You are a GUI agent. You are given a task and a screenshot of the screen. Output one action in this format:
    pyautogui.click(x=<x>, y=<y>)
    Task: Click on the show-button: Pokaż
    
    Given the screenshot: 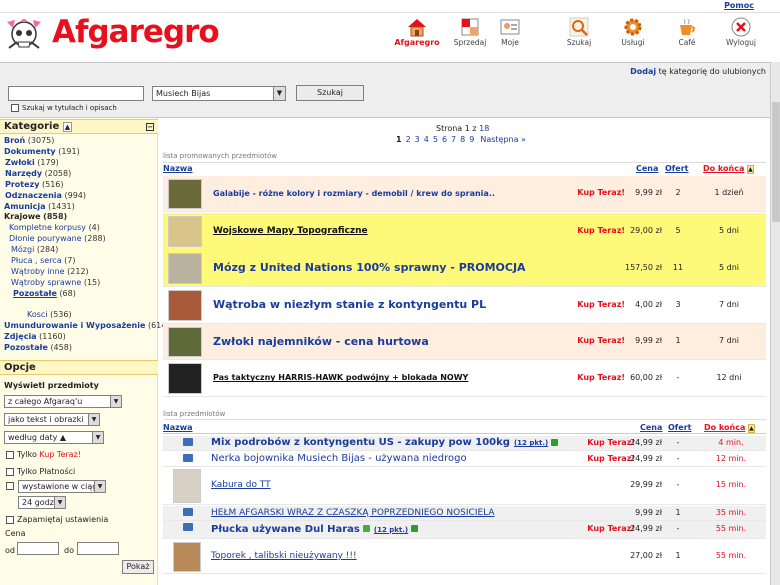 What is the action you would take?
    pyautogui.click(x=138, y=567)
    